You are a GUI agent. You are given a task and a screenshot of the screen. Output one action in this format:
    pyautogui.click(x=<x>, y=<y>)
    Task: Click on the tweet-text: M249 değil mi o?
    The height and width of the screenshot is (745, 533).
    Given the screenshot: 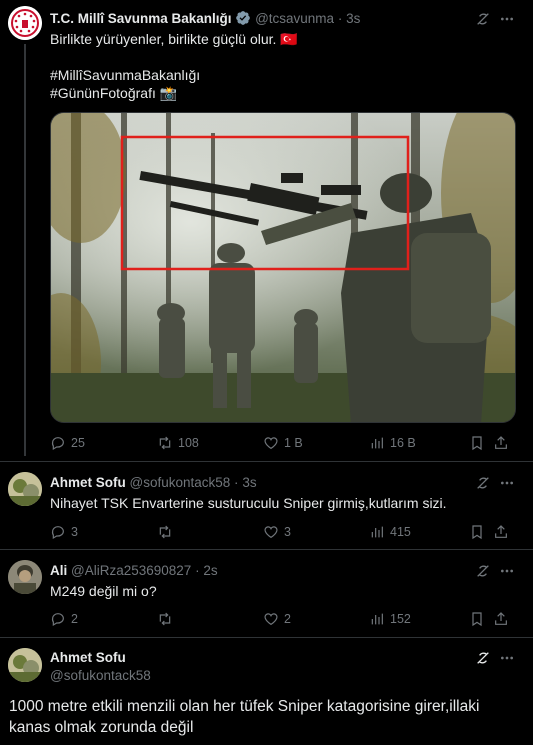 What is the action you would take?
    pyautogui.click(x=103, y=591)
    